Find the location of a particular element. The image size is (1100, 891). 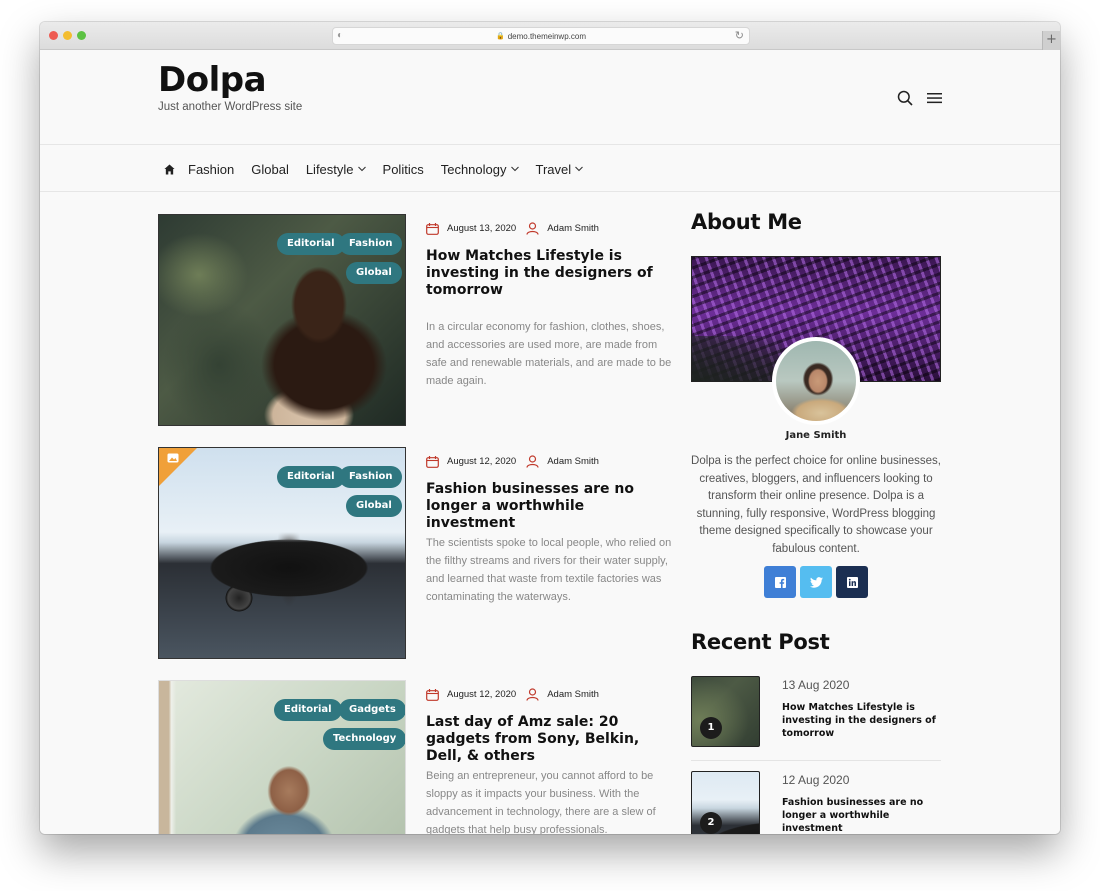

social-links is located at coordinates (818, 582).